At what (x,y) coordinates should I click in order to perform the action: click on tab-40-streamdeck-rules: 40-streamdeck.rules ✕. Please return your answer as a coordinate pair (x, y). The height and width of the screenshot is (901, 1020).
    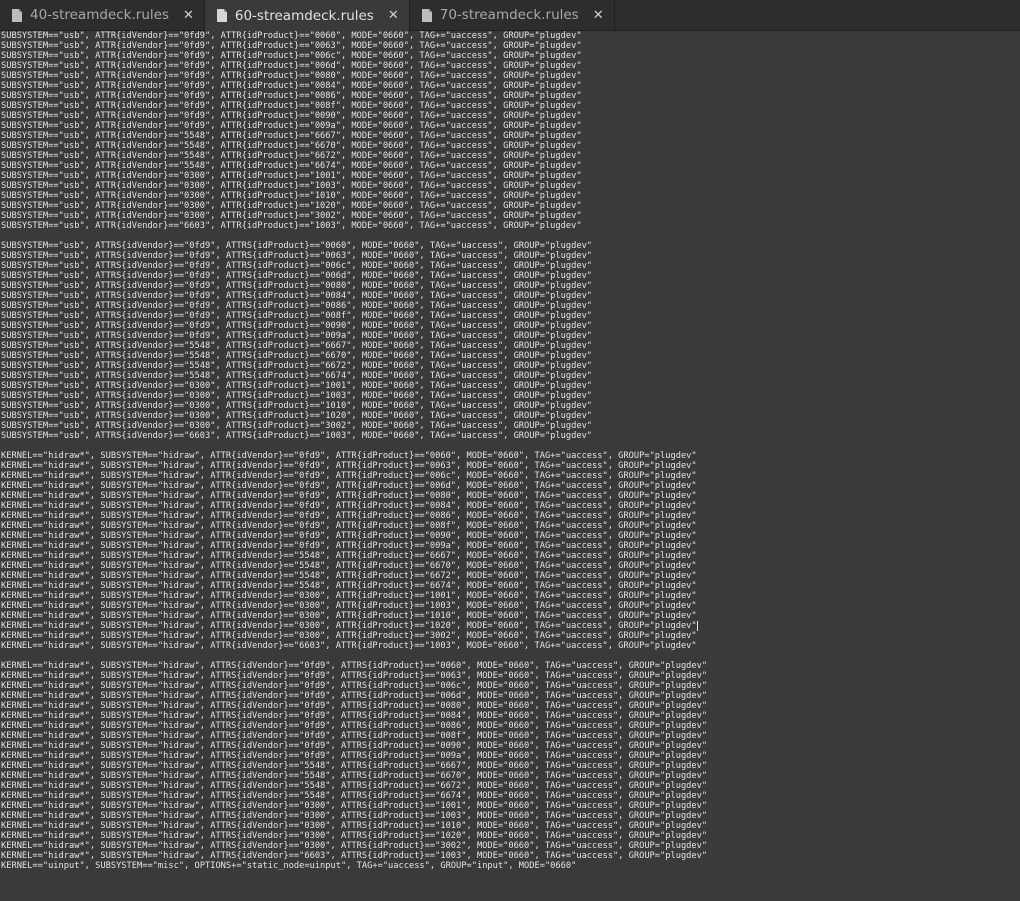
    Looking at the image, I should click on (102, 15).